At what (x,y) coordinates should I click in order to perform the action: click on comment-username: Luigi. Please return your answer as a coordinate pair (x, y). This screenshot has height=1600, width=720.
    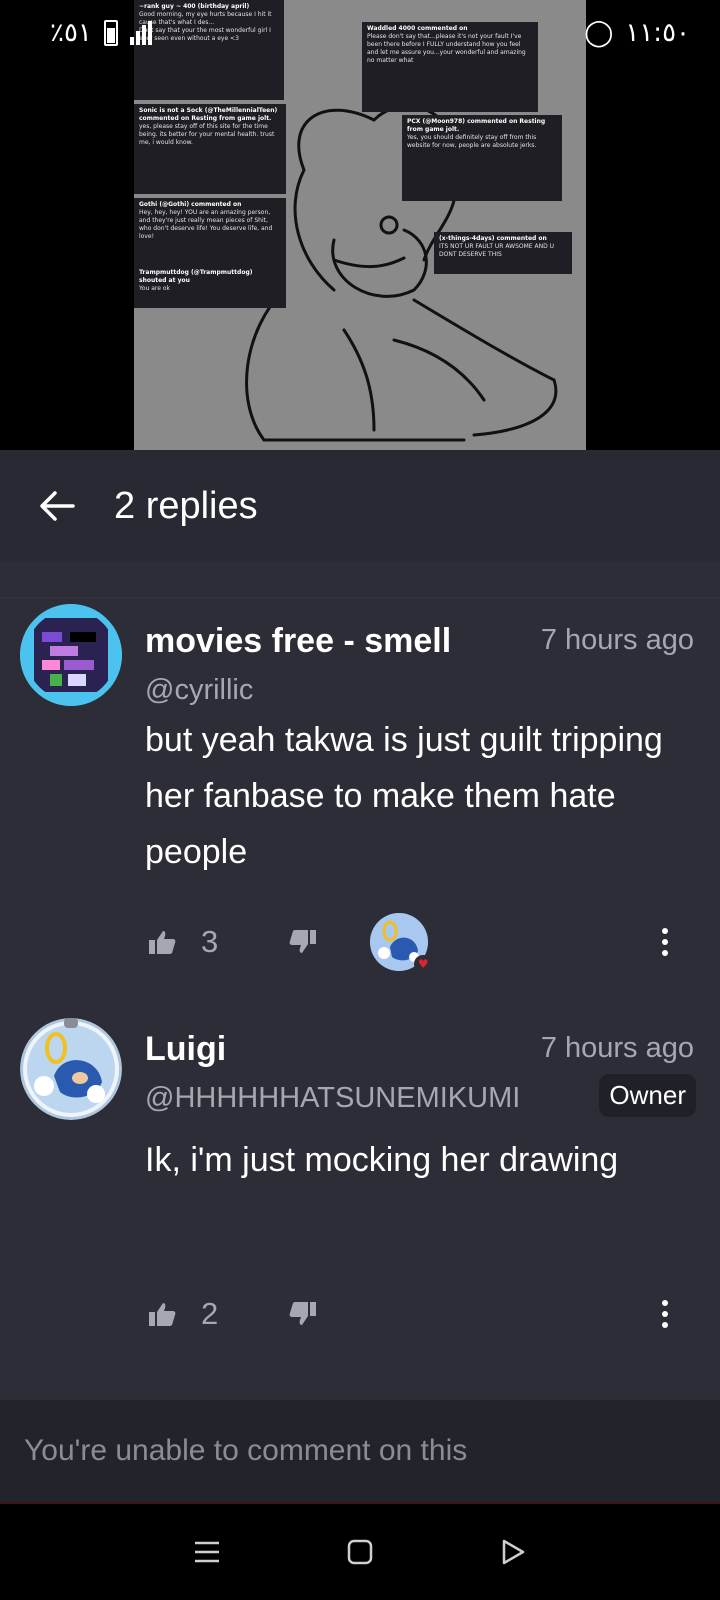
    Looking at the image, I should click on (295, 1049).